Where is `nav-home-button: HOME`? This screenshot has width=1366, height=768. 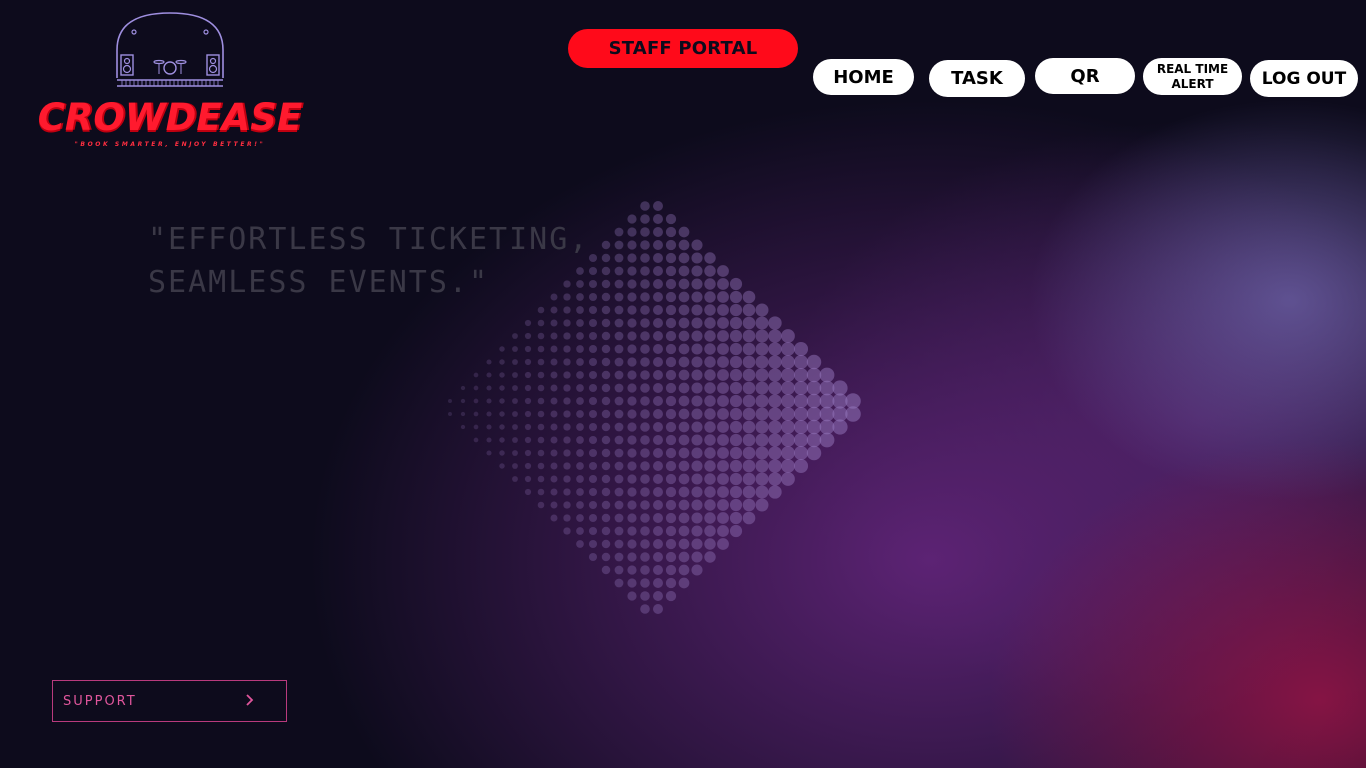 nav-home-button: HOME is located at coordinates (863, 77).